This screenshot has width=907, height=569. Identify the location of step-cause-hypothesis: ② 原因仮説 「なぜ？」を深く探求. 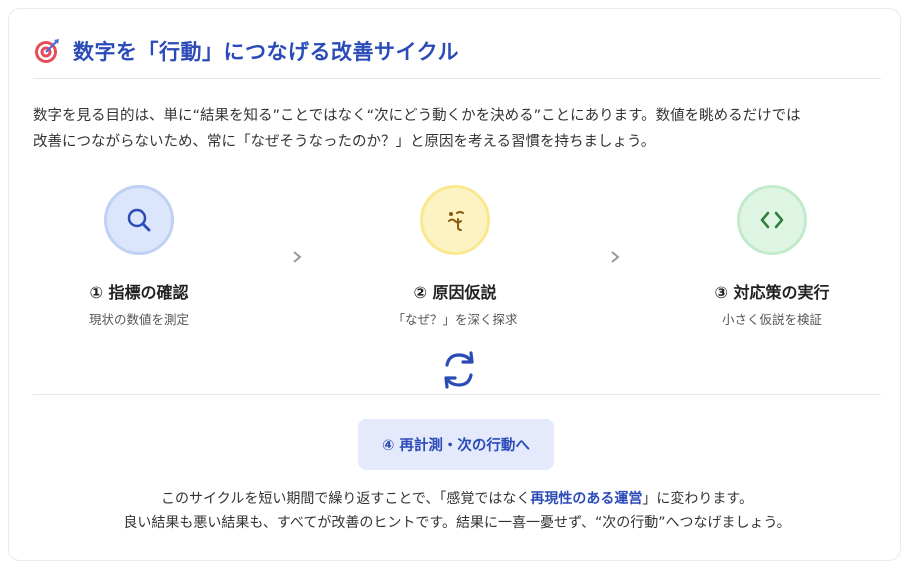
(455, 256).